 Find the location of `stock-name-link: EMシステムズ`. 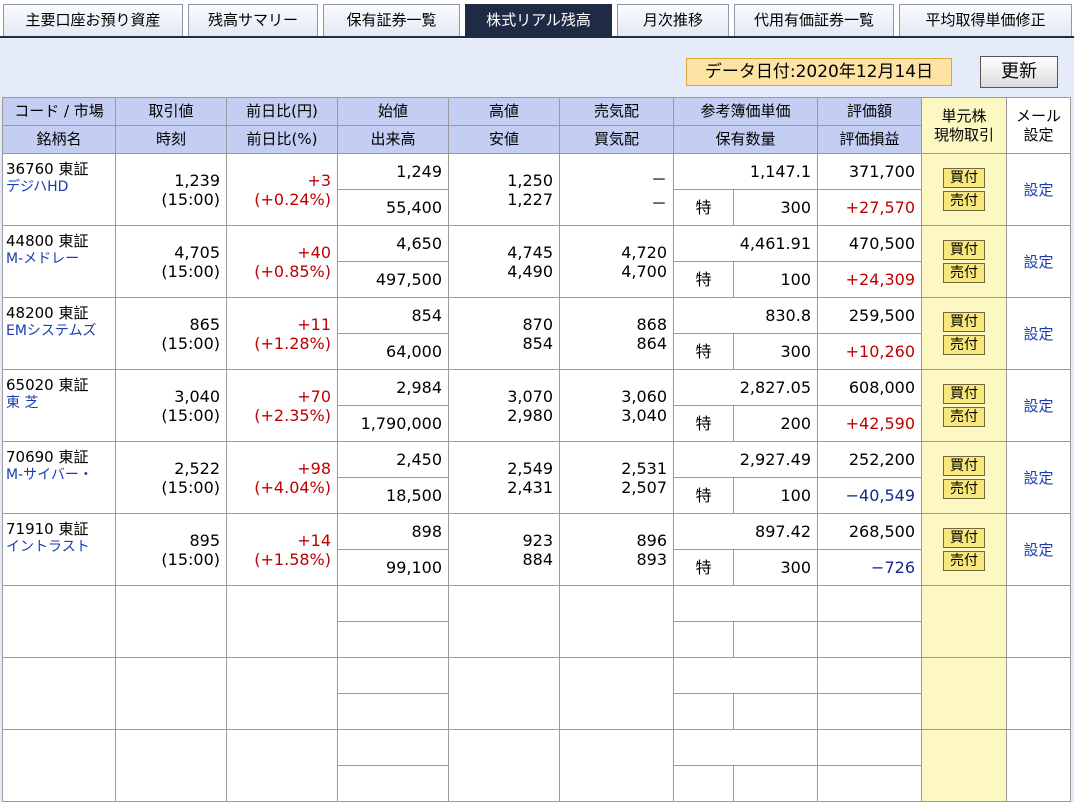

stock-name-link: EMシステムズ is located at coordinates (60, 331).